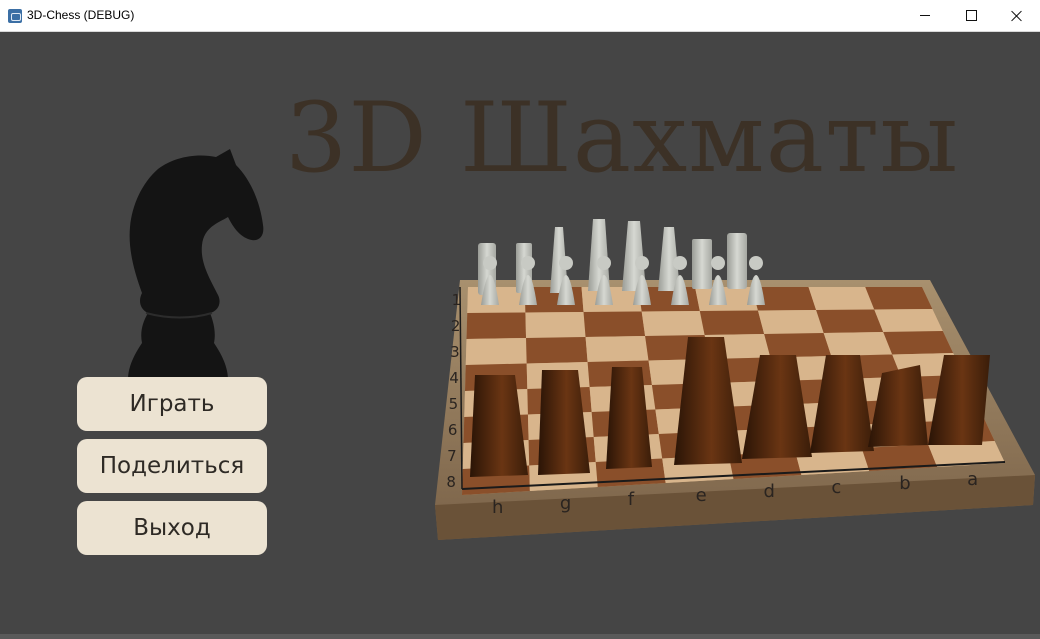 The height and width of the screenshot is (639, 1040). Describe the element at coordinates (172, 528) in the screenshot. I see `exit-button: Выход` at that location.